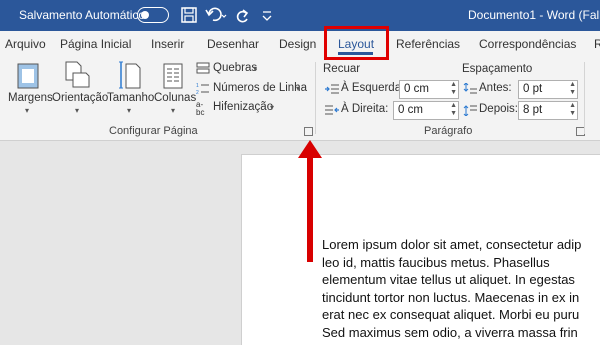 The height and width of the screenshot is (345, 600). What do you see at coordinates (495, 88) in the screenshot?
I see `spacing-before-label: Antes:` at bounding box center [495, 88].